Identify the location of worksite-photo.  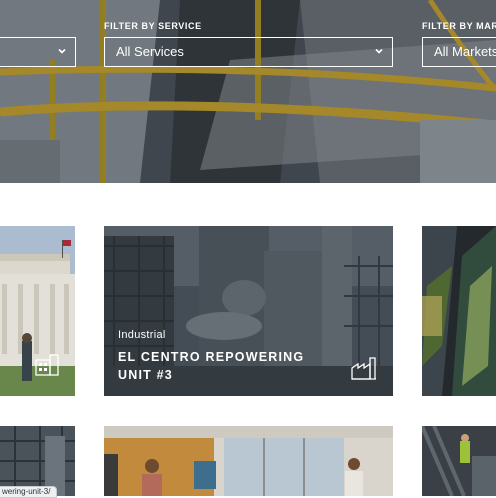
(459, 461).